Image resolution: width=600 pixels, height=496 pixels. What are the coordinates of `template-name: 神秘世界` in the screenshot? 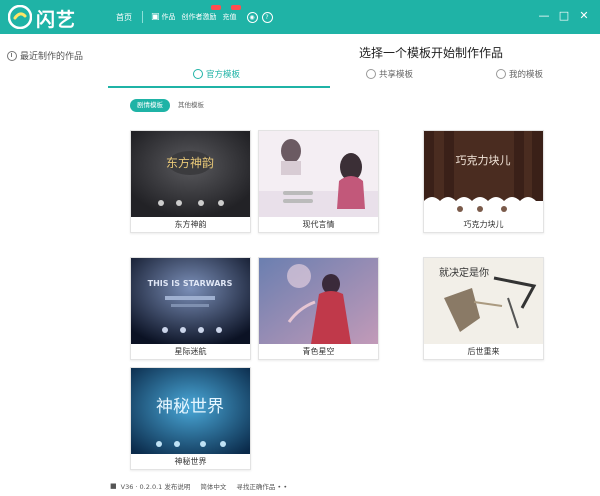 It's located at (190, 461).